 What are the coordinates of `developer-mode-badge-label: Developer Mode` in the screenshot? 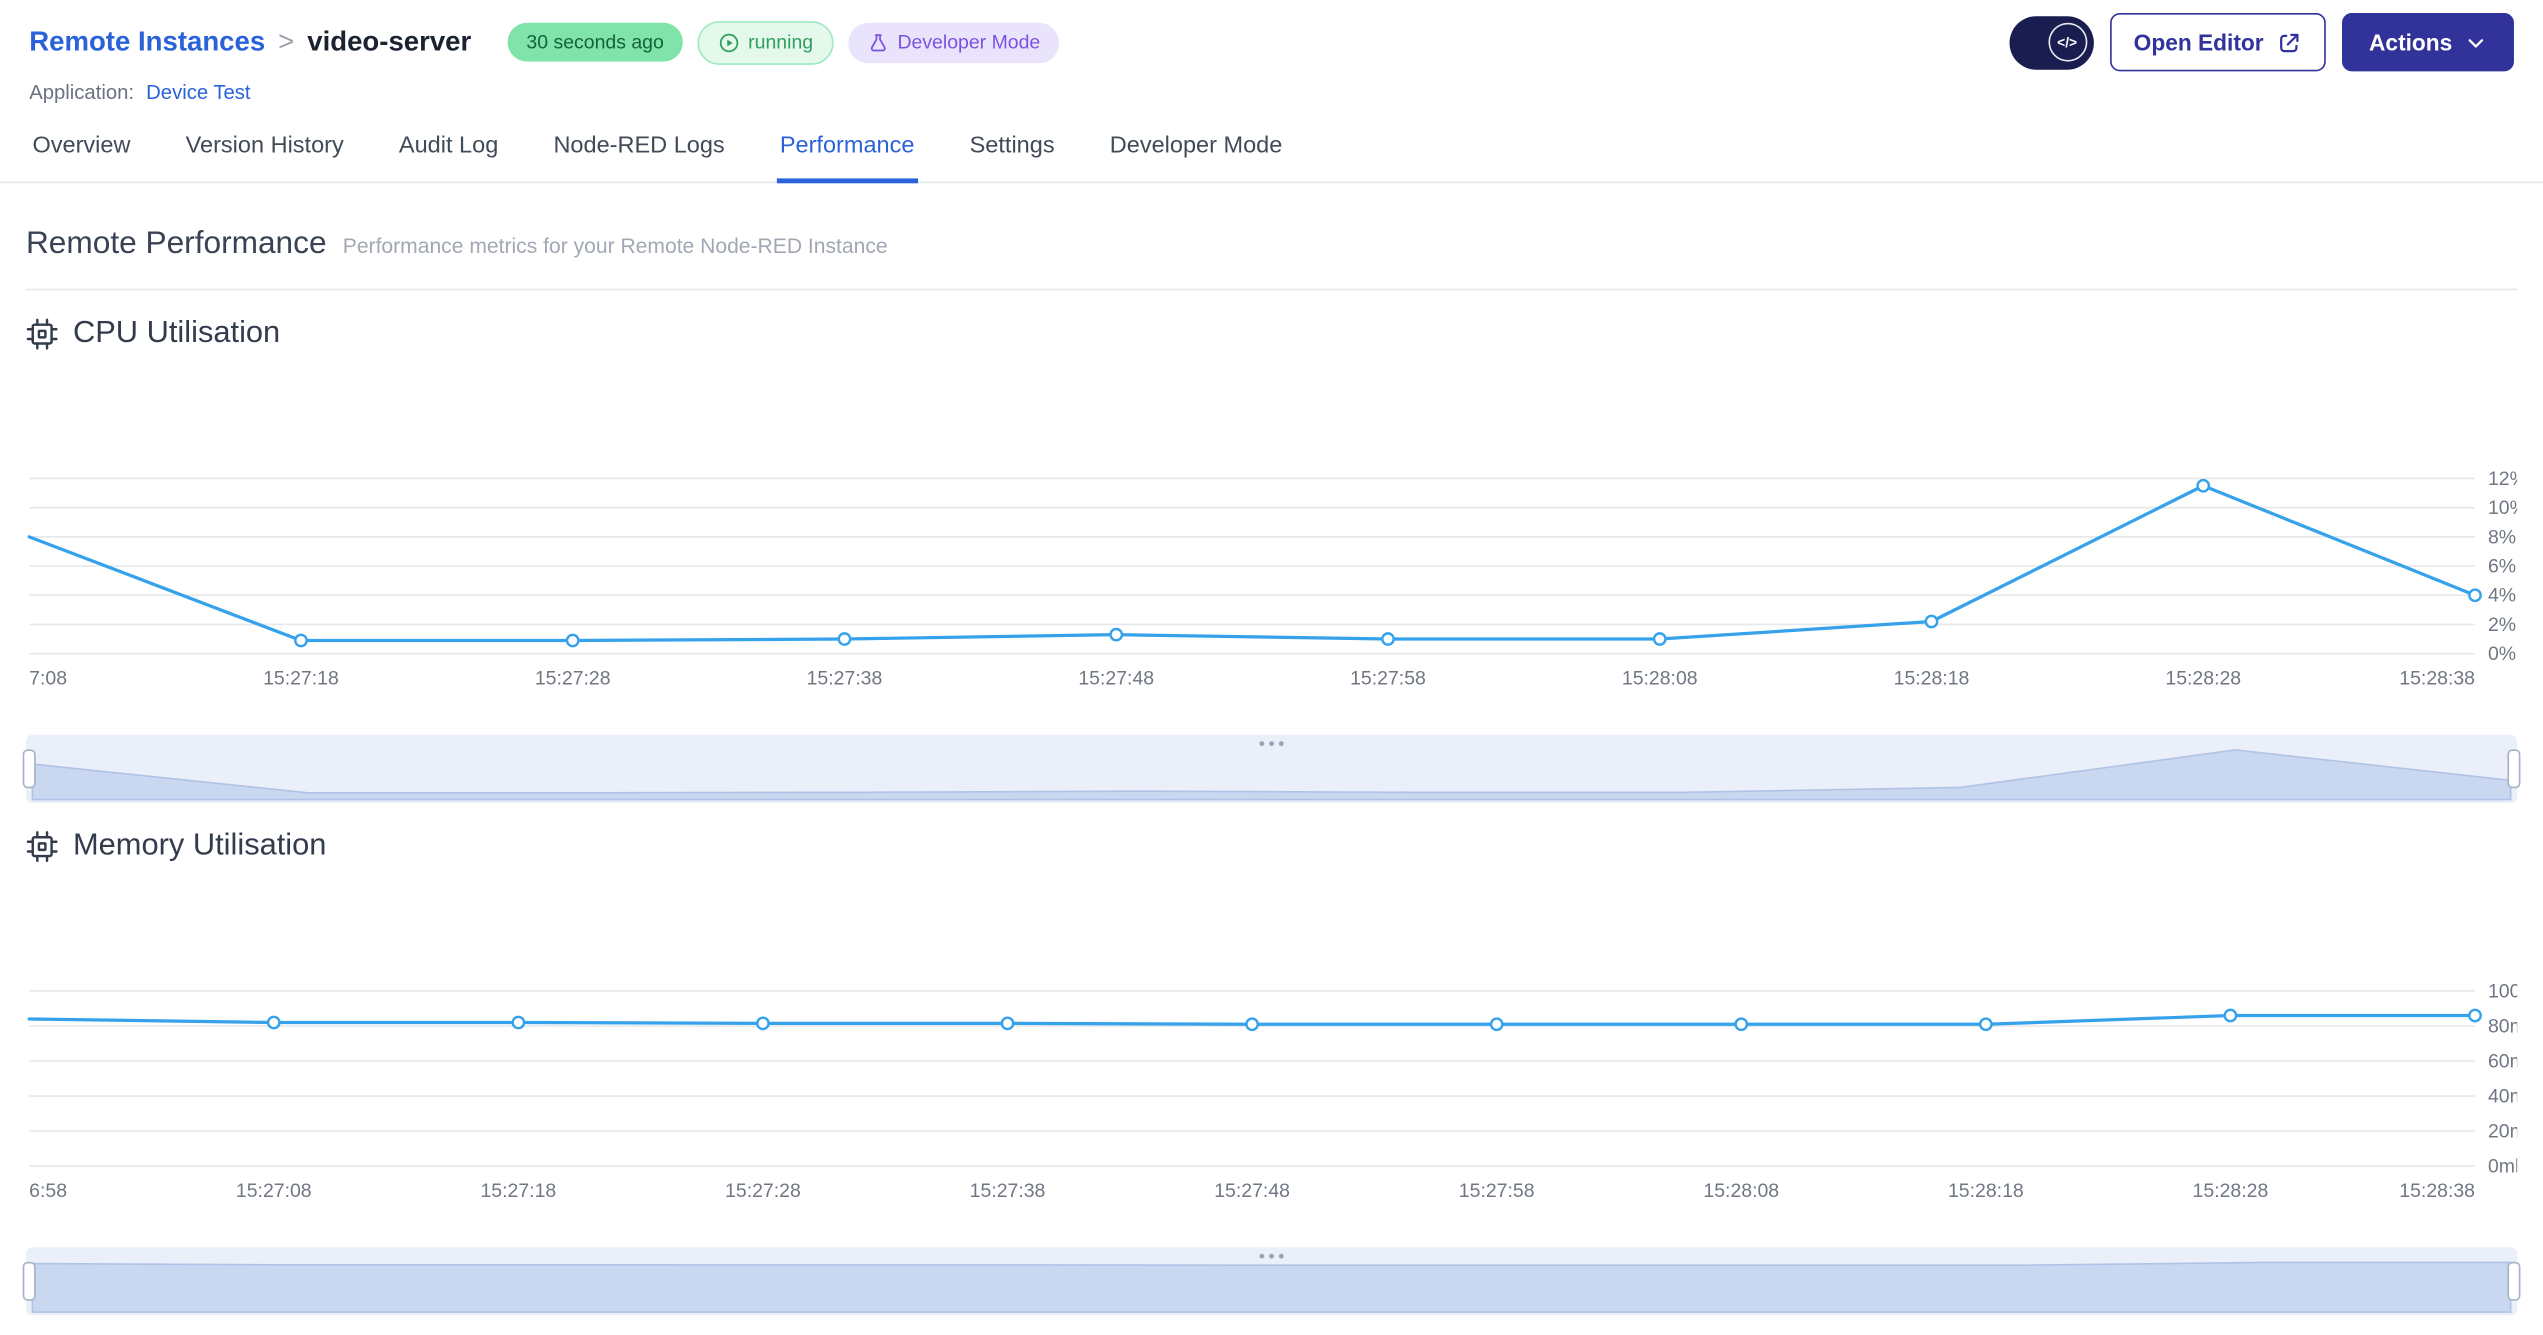 It's located at (969, 42).